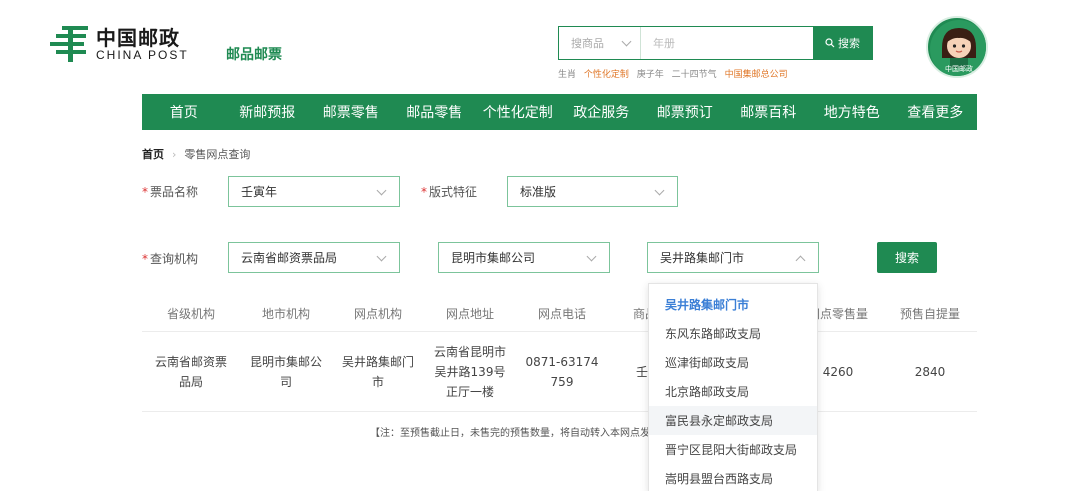  What do you see at coordinates (562, 372) in the screenshot?
I see `cell-phone: 0871-63174759` at bounding box center [562, 372].